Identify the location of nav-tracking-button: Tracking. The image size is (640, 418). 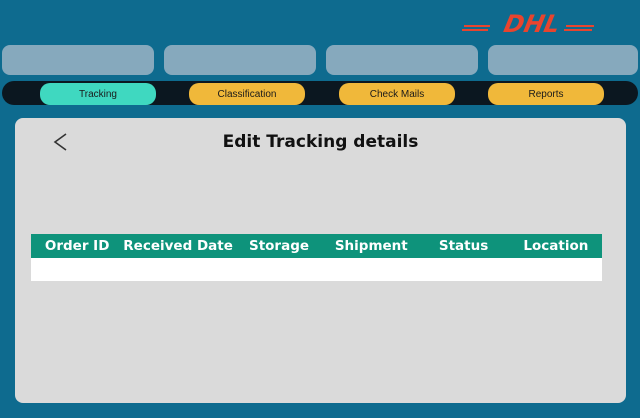
(98, 94).